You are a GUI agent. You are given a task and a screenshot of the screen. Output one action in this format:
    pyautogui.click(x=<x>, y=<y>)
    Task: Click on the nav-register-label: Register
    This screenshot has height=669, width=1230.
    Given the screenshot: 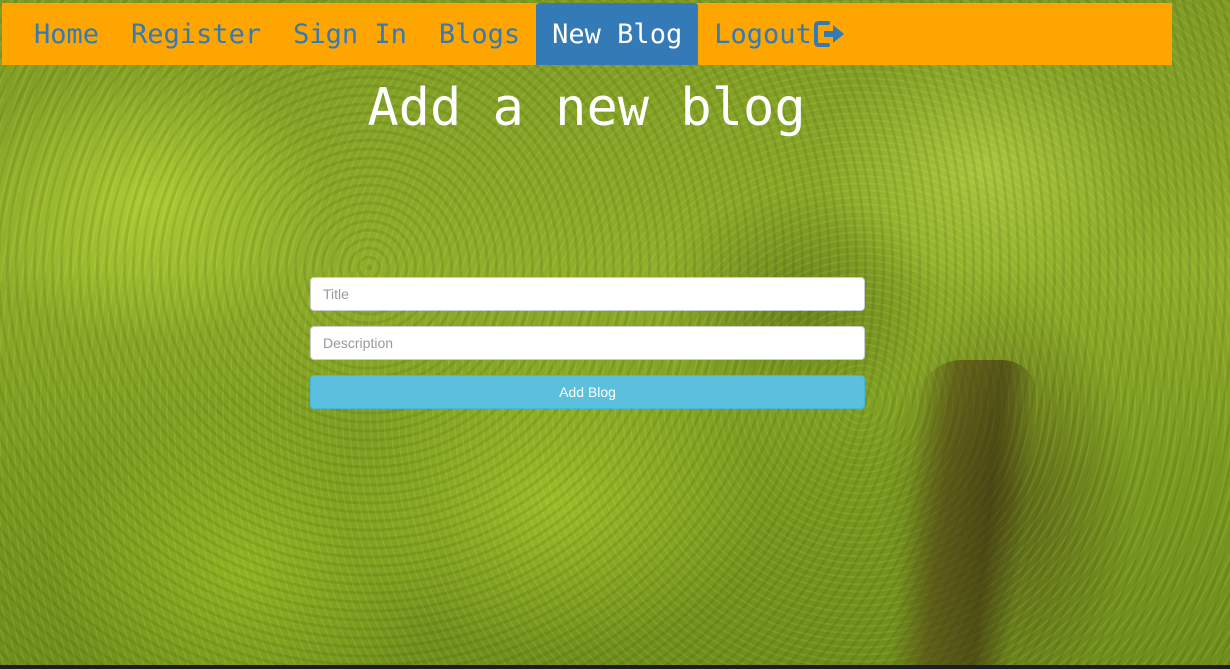 What is the action you would take?
    pyautogui.click(x=196, y=34)
    